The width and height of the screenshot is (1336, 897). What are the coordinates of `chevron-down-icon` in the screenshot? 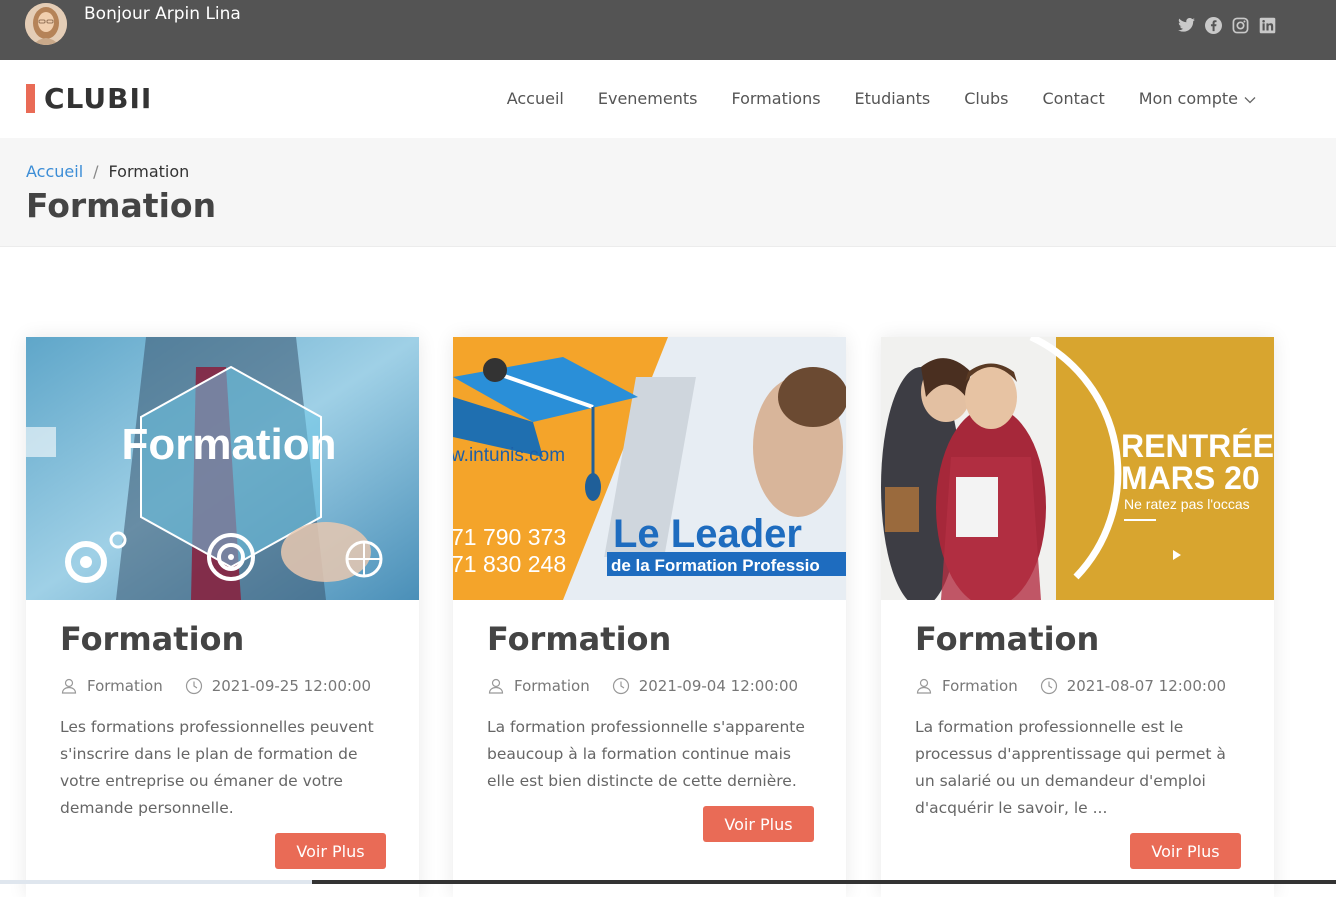 It's located at (1250, 99).